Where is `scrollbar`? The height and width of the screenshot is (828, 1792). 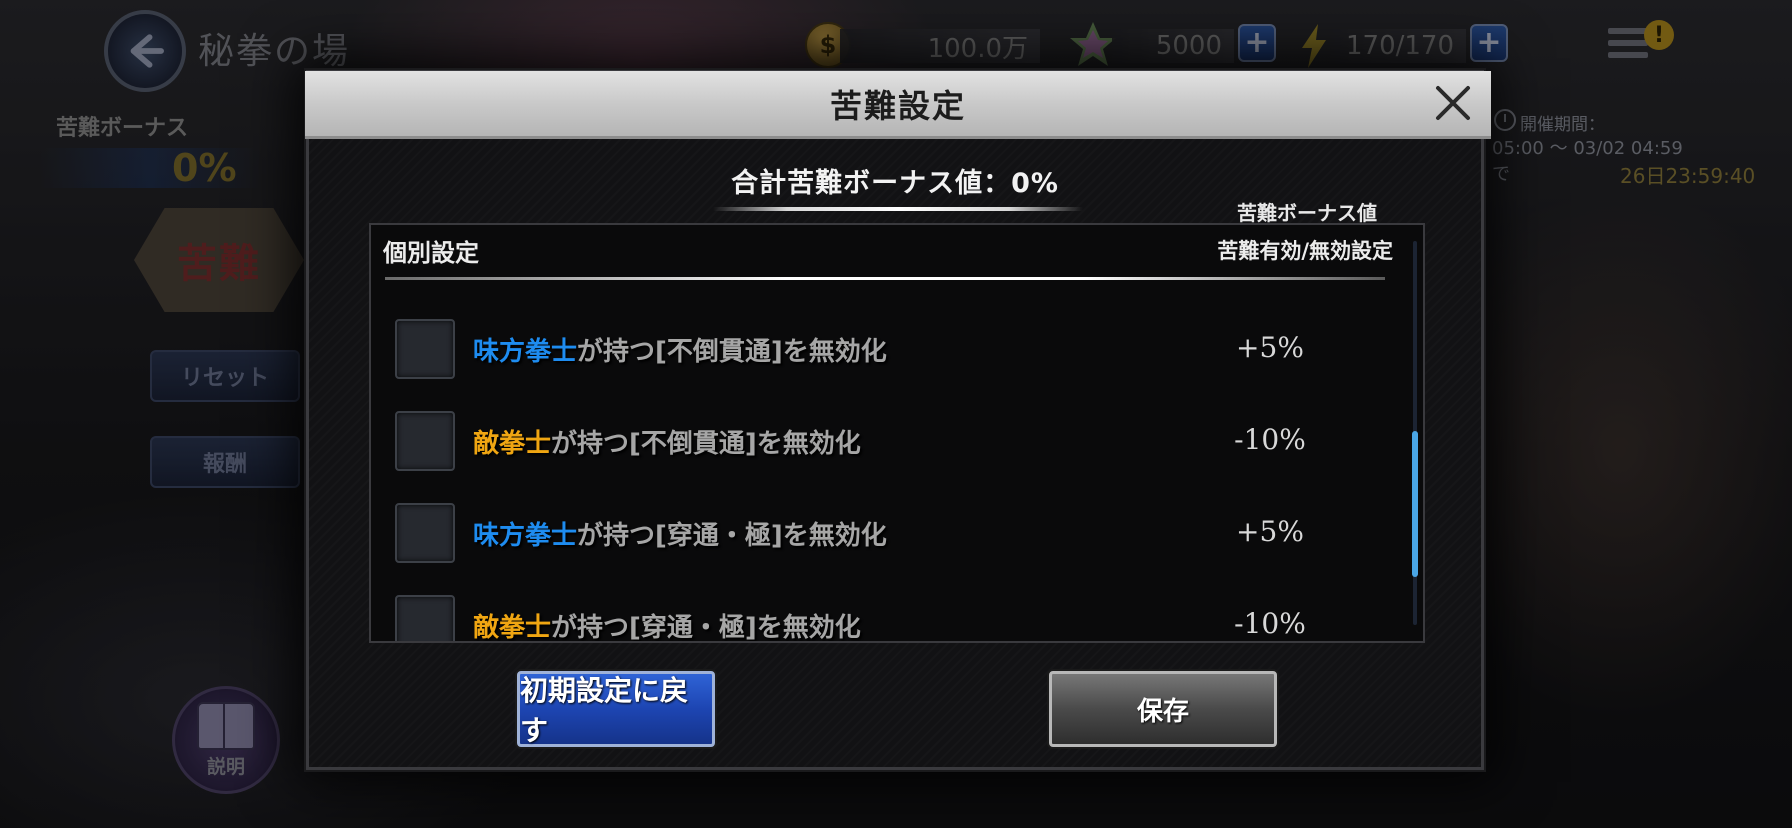 scrollbar is located at coordinates (1415, 433).